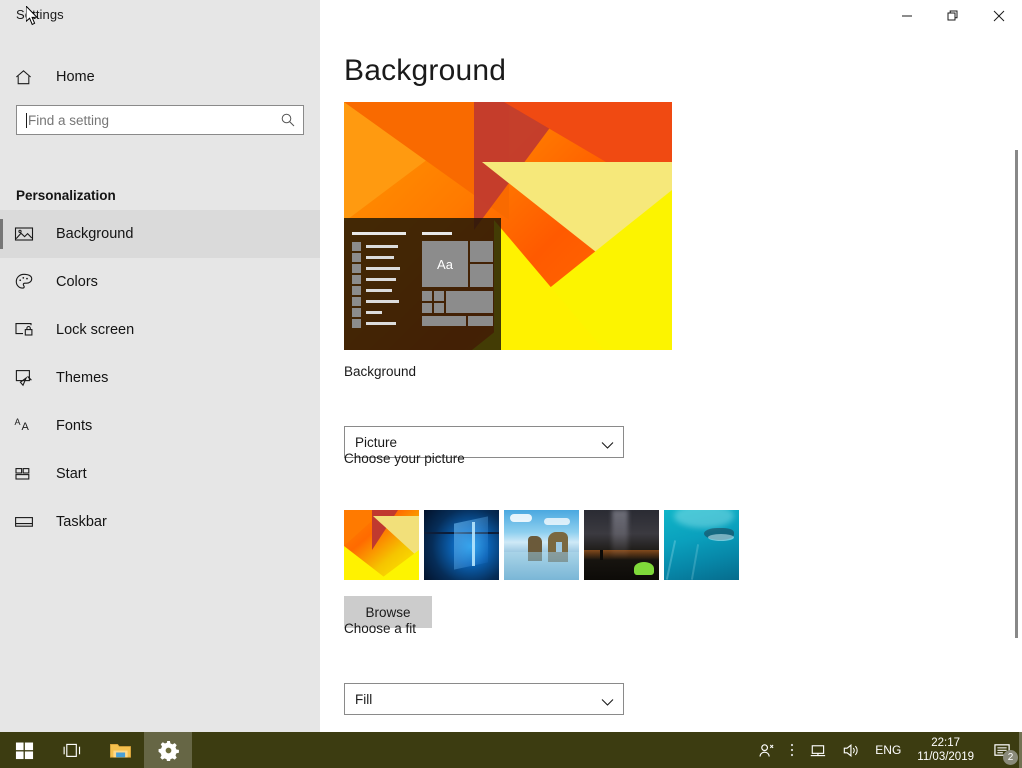 Image resolution: width=1022 pixels, height=768 pixels. Describe the element at coordinates (458, 236) in the screenshot. I see `start-menu-tiles` at that location.